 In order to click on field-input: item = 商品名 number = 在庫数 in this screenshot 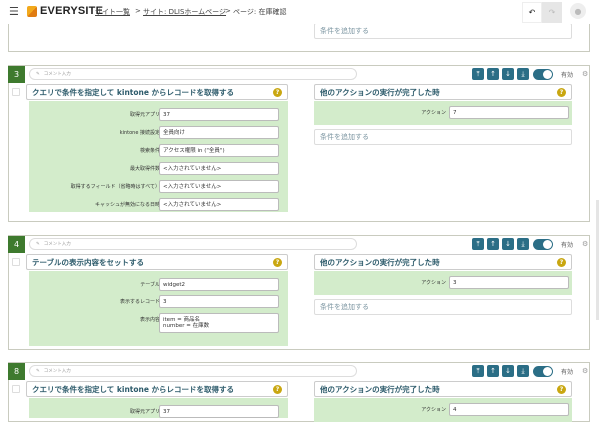, I will do `click(219, 323)`.